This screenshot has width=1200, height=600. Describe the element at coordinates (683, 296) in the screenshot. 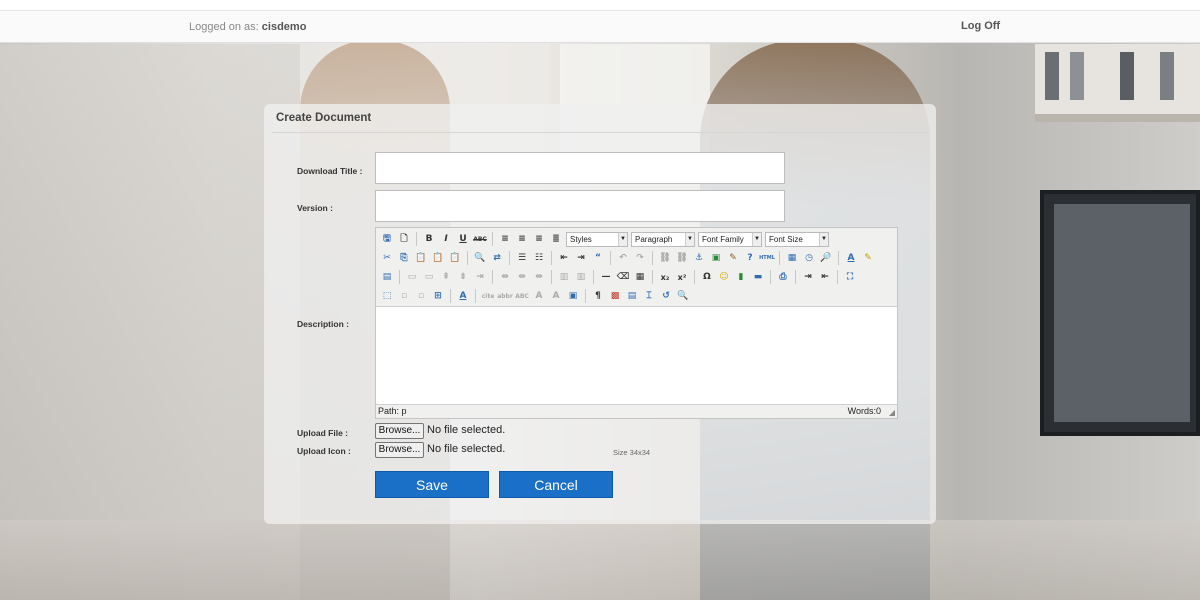

I see `zoom-icon: 🔍` at that location.